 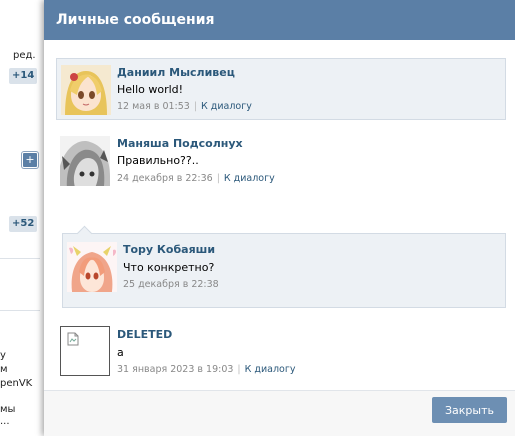 I want to click on message-meta: 31 января 2023 в 19:03 | К диалогу, so click(x=206, y=369).